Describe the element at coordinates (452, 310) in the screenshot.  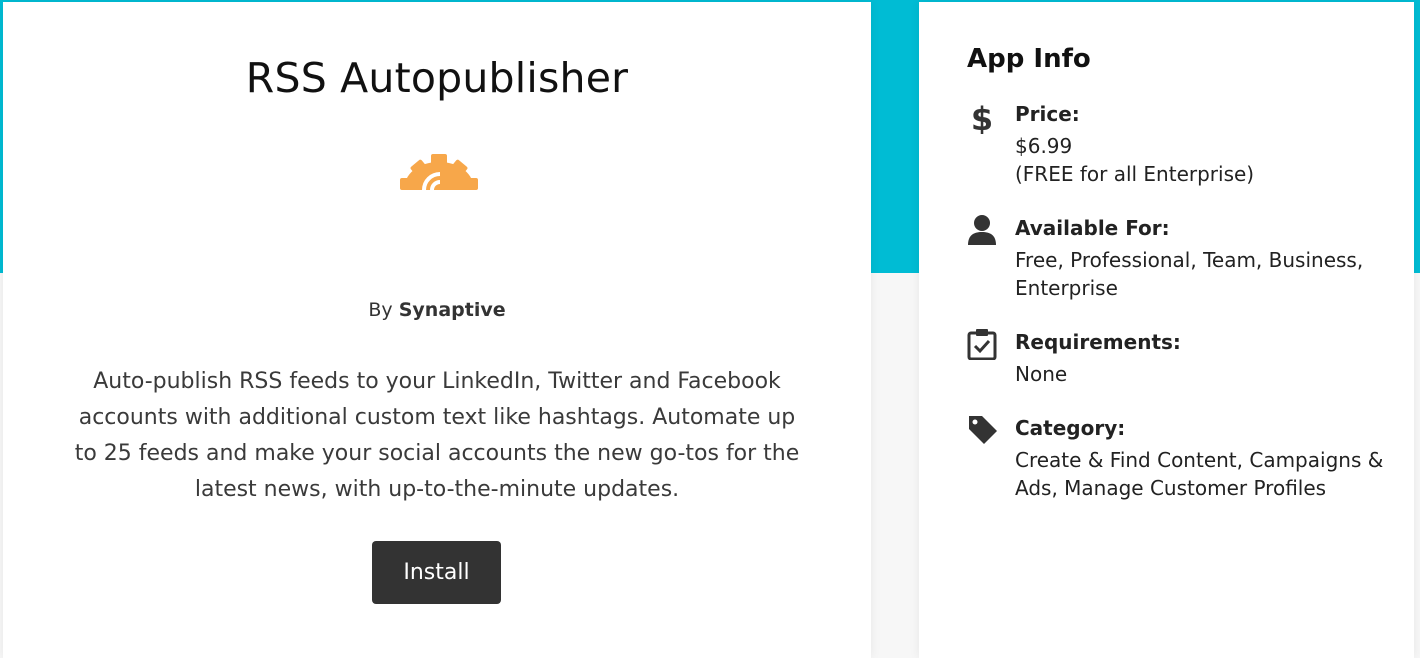
I see `vendor-name: Synaptive` at that location.